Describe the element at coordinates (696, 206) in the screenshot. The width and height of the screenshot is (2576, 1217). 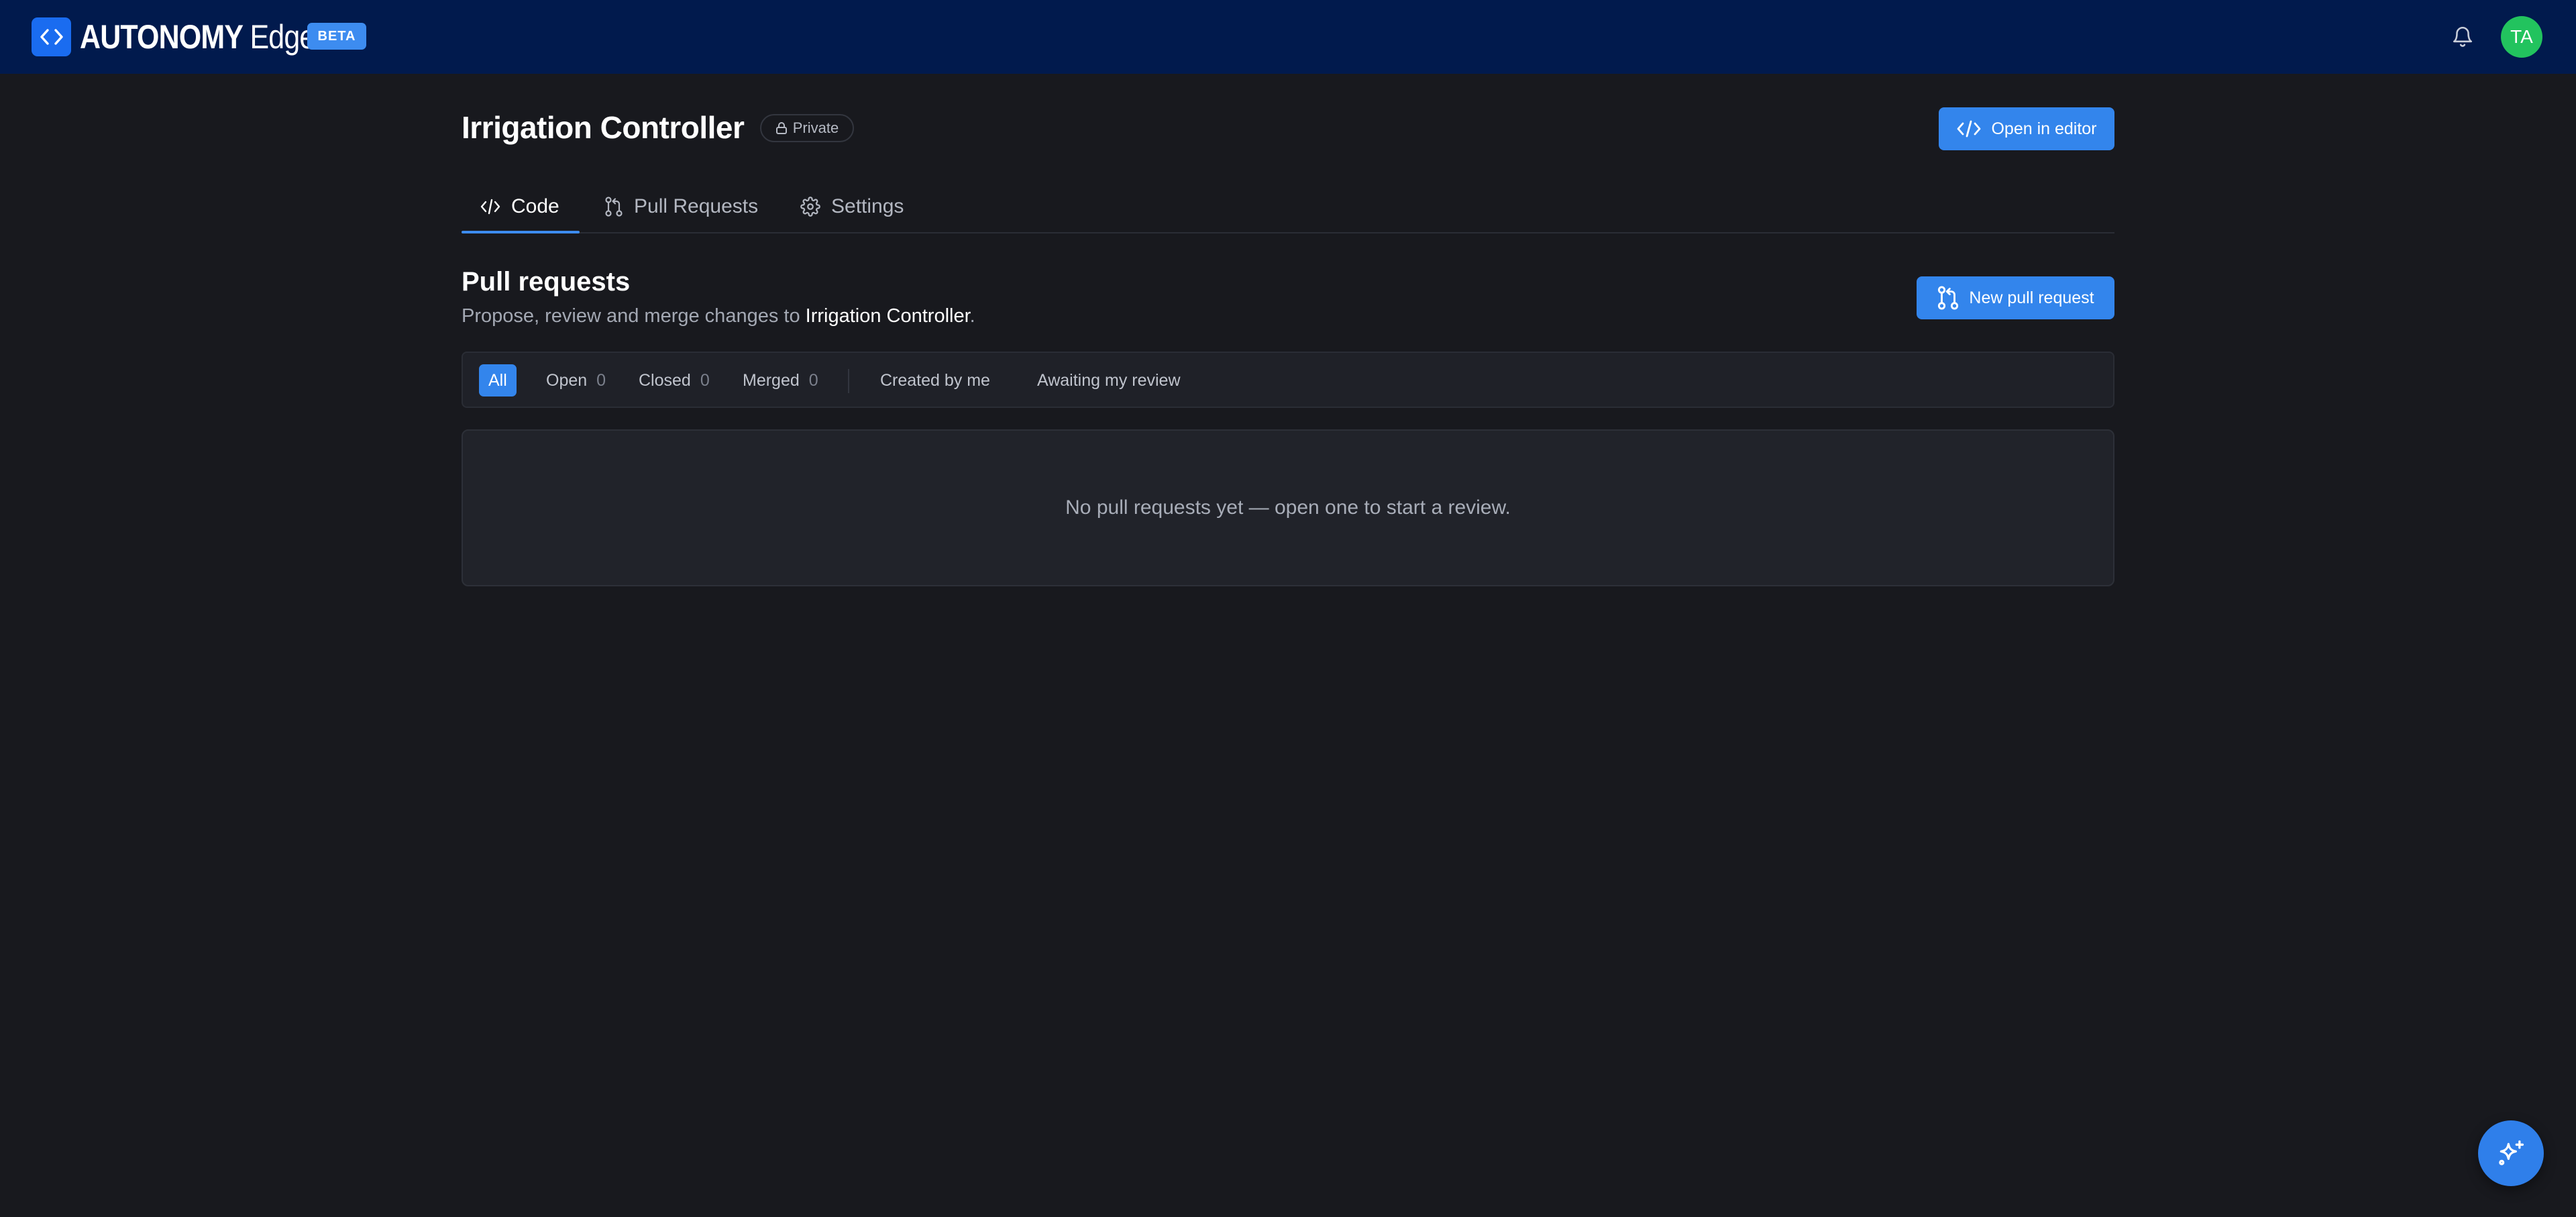
I see `tab-label: Pull Requests` at that location.